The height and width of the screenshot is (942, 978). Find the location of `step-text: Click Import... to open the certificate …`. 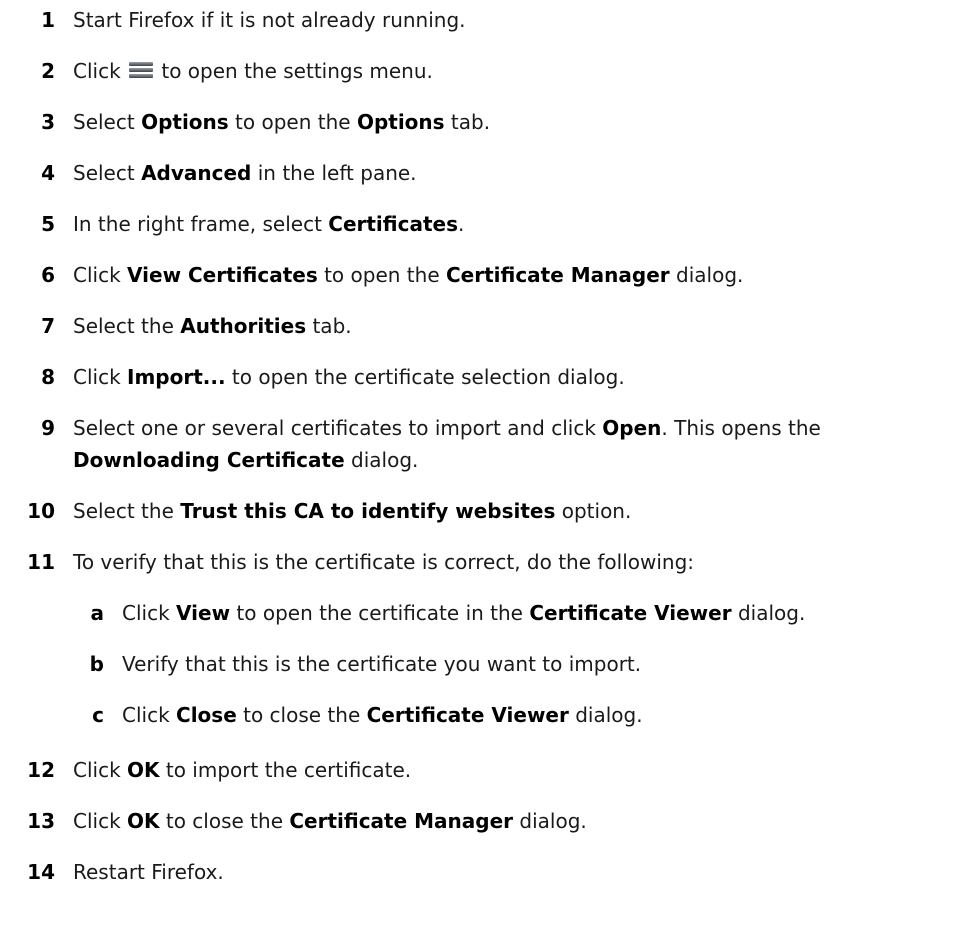

step-text: Click Import... to open the certificate … is located at coordinates (523, 377).